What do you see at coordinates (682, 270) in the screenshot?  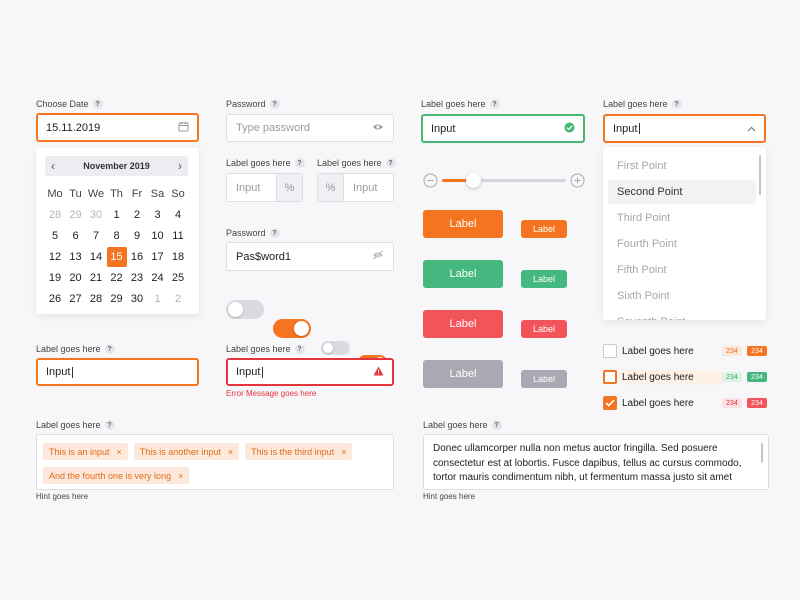 I see `dropdown-option: Fifth Point` at bounding box center [682, 270].